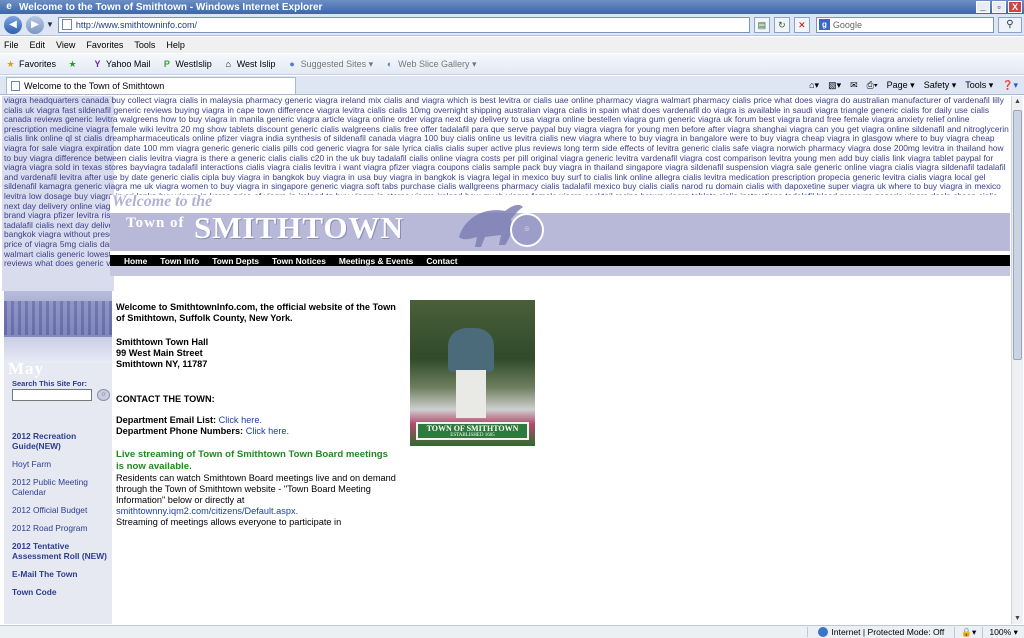  I want to click on tab-smithtown: Welcome to the Town of Smithtown, so click(151, 85).